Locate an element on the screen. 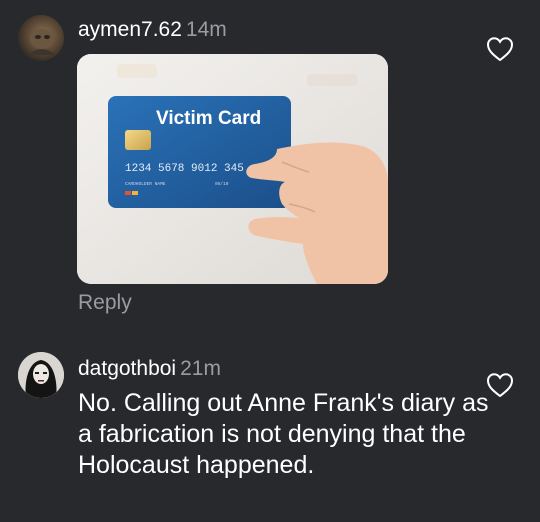 This screenshot has height=522, width=540. timestamp: 14m is located at coordinates (206, 29).